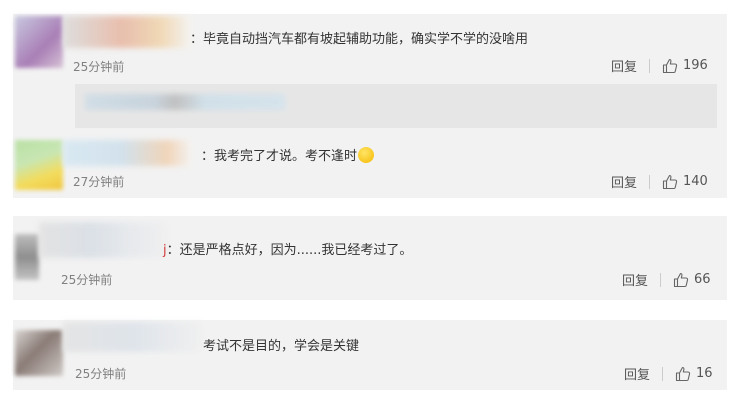 This screenshot has height=402, width=741. I want to click on comment-text-content: ：还是严格点好，因为......我已经考过了。, so click(289, 250).